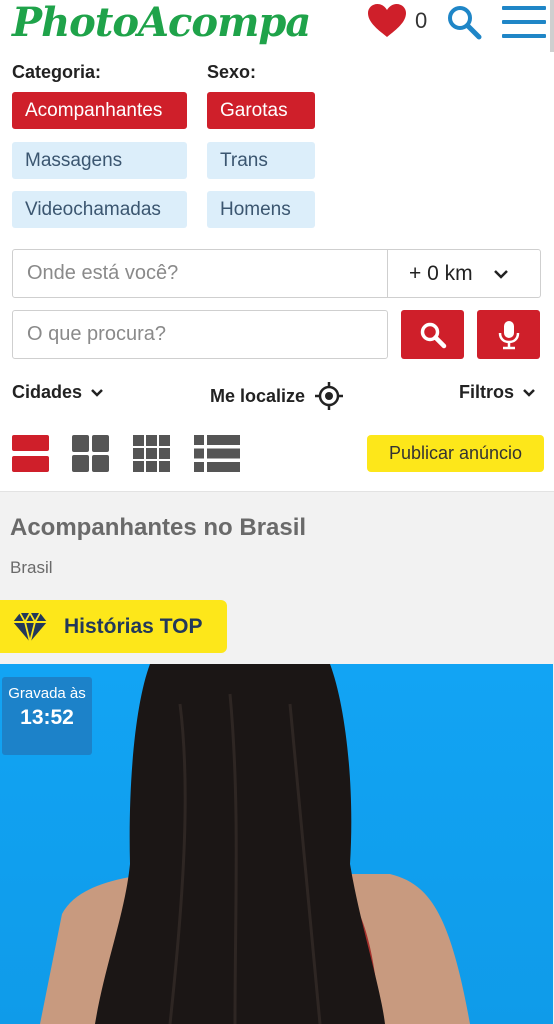  I want to click on sex-chip-trans: Trans, so click(261, 160).